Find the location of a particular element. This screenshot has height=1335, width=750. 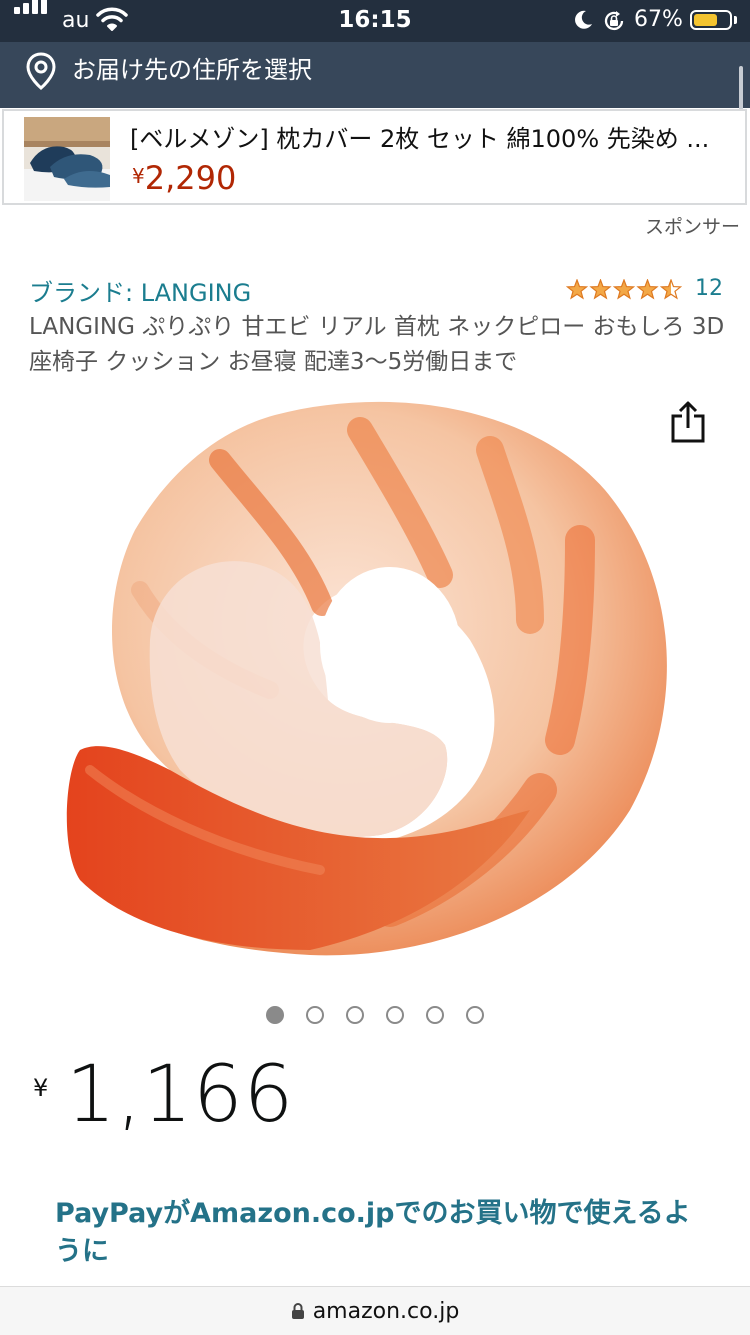

battery-percent: 67% is located at coordinates (658, 19).